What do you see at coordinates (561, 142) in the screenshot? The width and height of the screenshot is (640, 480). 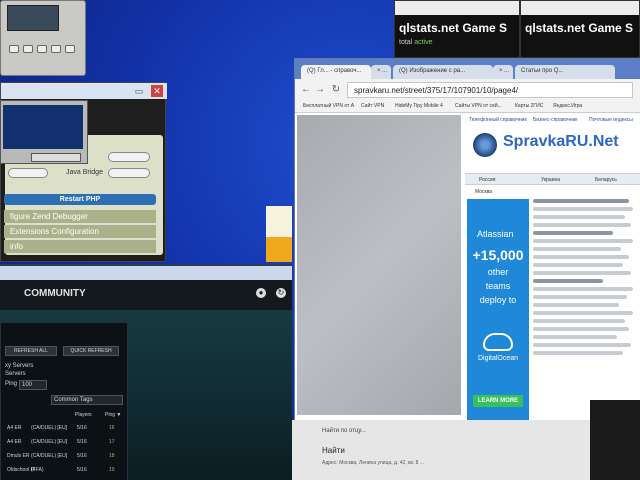 I see `site-logo: SpravkaRU.Net` at bounding box center [561, 142].